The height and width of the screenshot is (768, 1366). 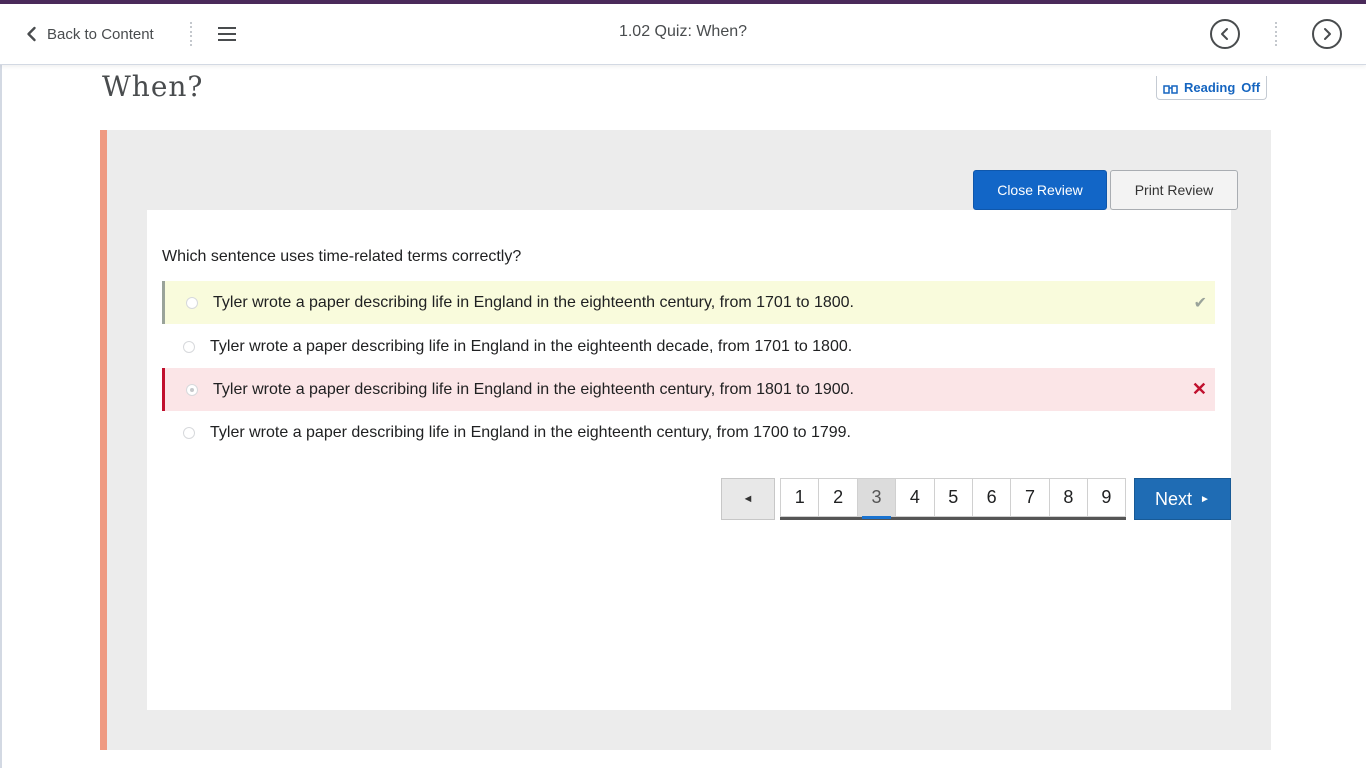 What do you see at coordinates (1276, 34) in the screenshot?
I see `vertical-divider-dots` at bounding box center [1276, 34].